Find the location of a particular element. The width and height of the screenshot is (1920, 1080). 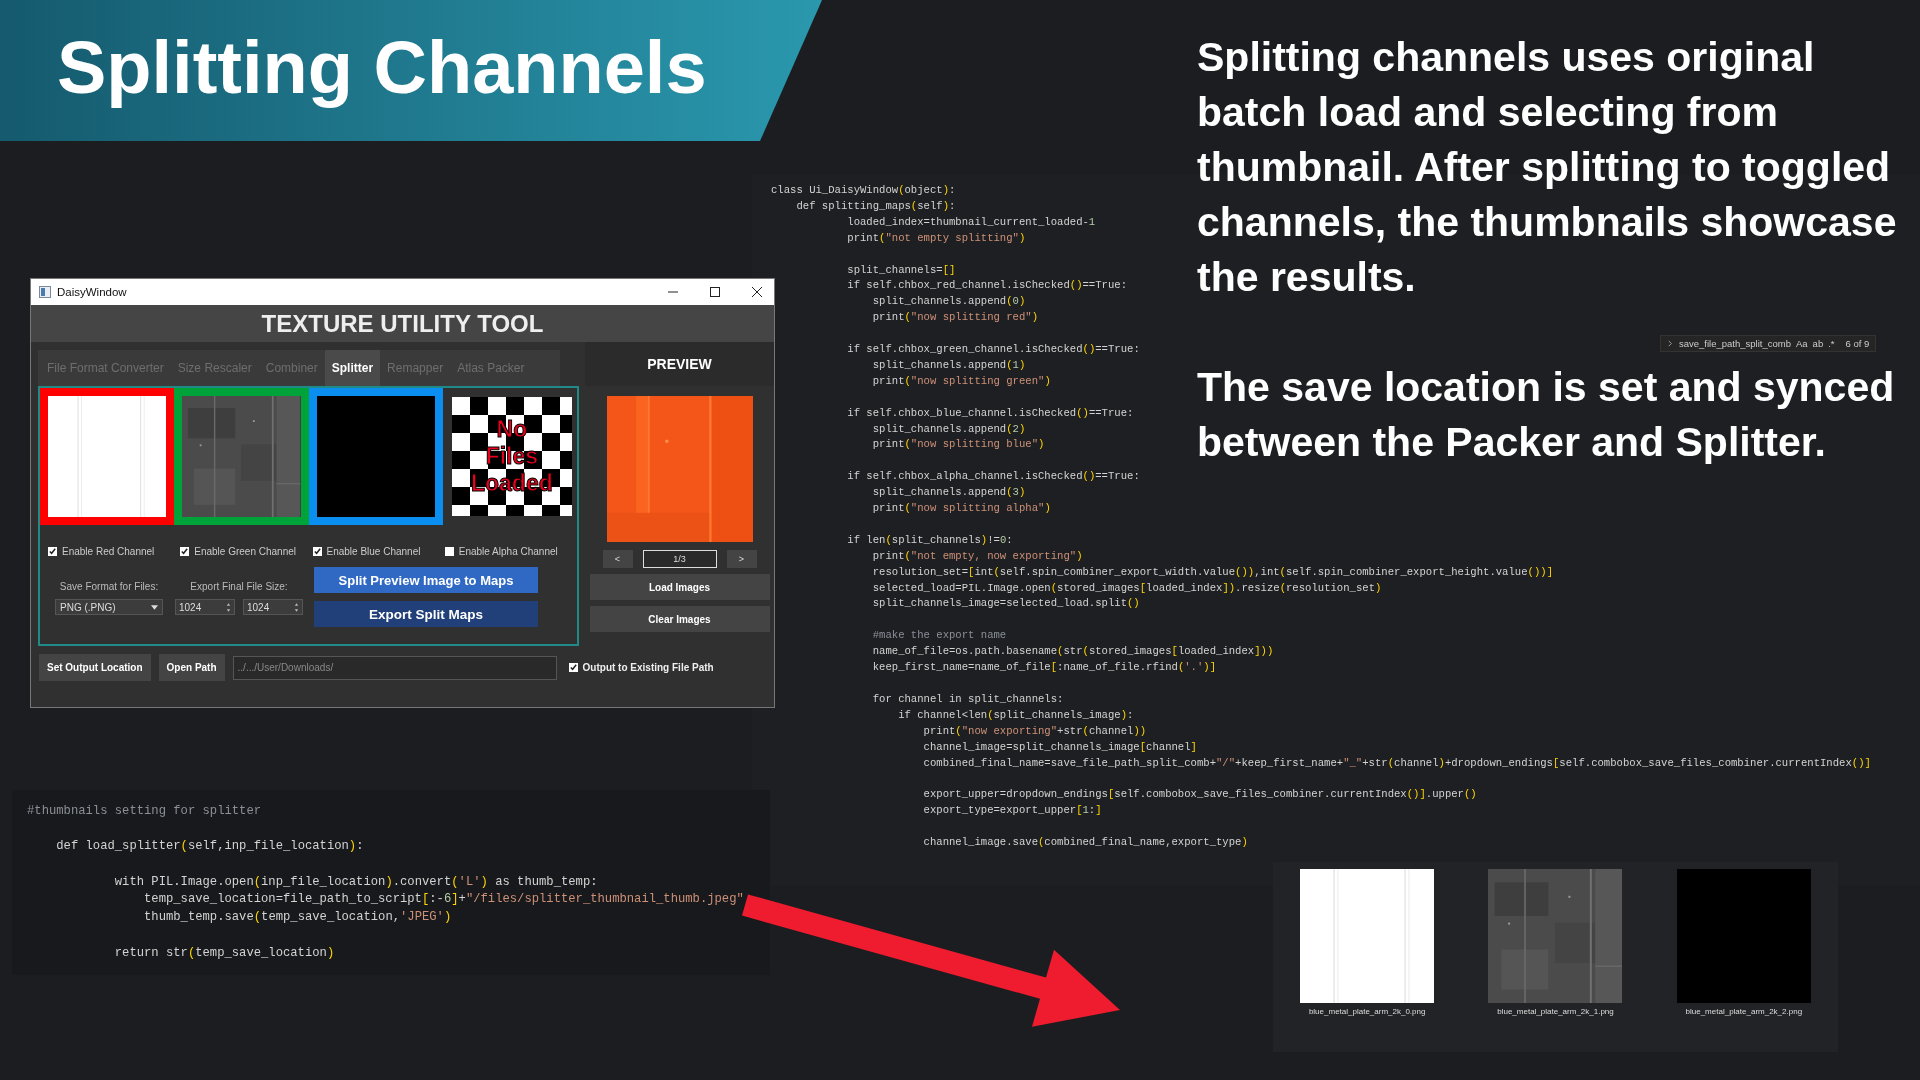

code-line: export_upper=dropdown_endings[self.combobox_save_files_combiner.currentIndex()].upper() is located at coordinates (1200, 795).